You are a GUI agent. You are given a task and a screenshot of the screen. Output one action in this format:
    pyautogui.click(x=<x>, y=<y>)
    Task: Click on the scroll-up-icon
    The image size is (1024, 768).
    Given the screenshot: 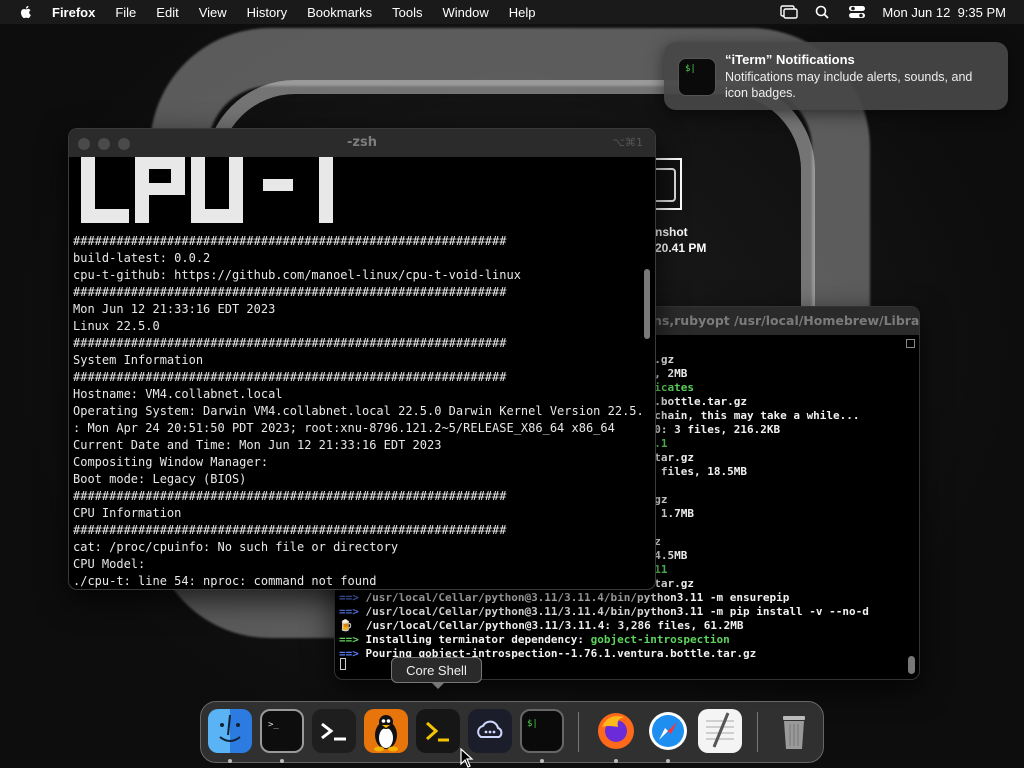 What is the action you would take?
    pyautogui.click(x=910, y=343)
    